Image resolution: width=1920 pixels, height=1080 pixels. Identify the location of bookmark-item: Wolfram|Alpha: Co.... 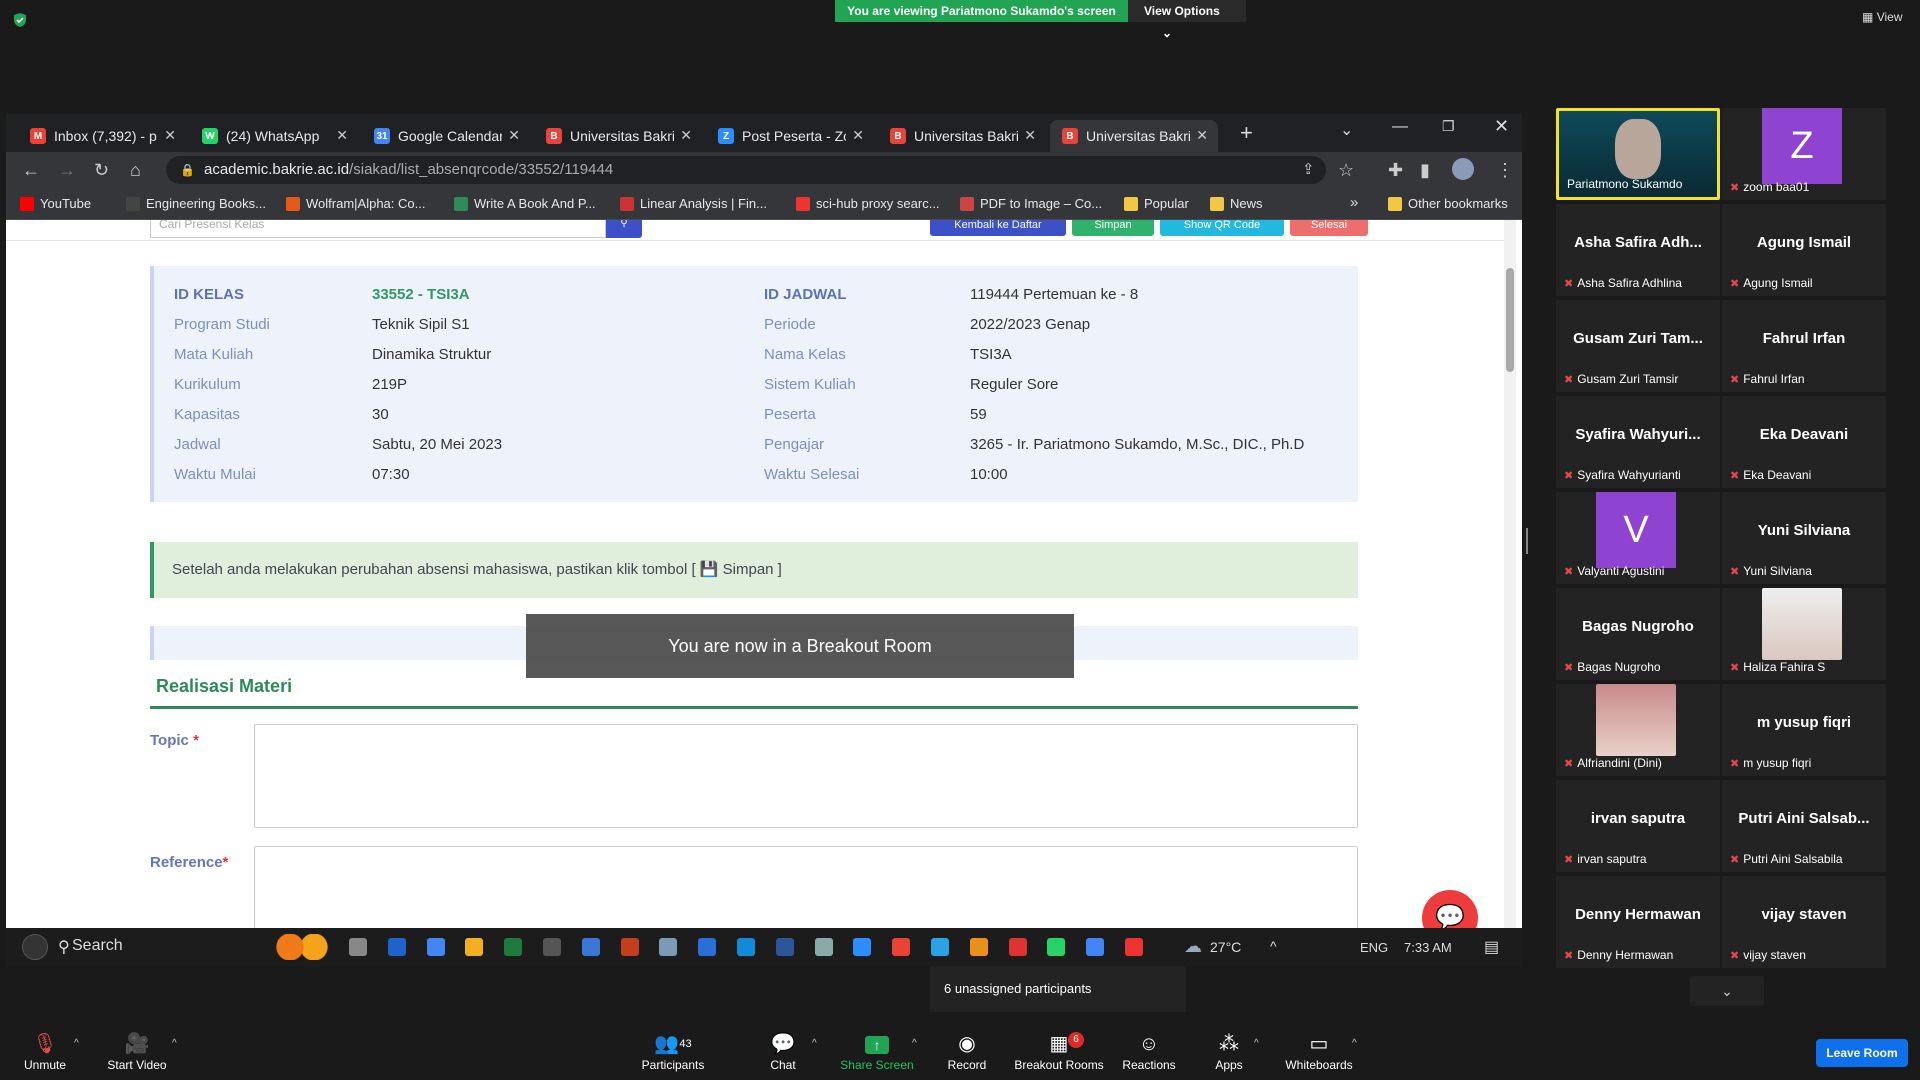
(355, 203).